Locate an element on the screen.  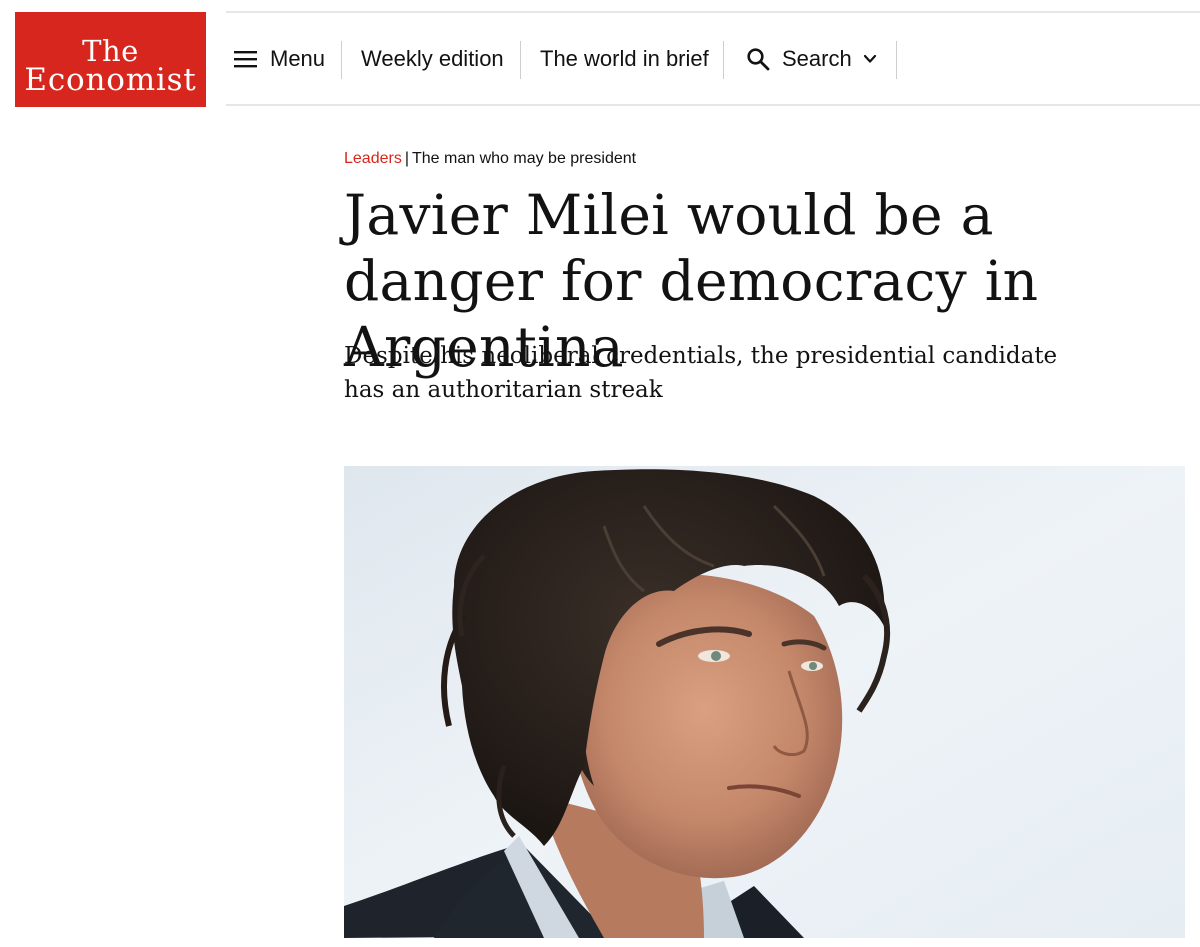
weekly-edition-link: Weekly edition is located at coordinates (432, 58).